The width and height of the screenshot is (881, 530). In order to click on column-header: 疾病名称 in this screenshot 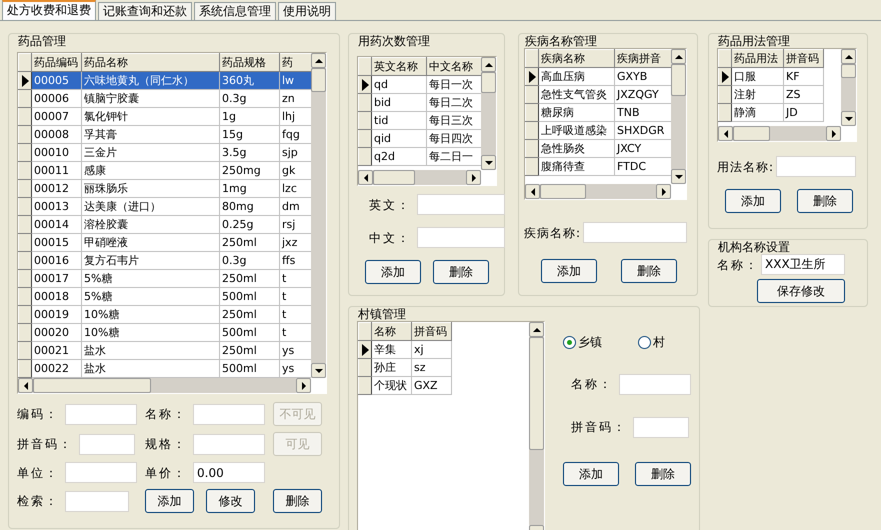, I will do `click(576, 59)`.